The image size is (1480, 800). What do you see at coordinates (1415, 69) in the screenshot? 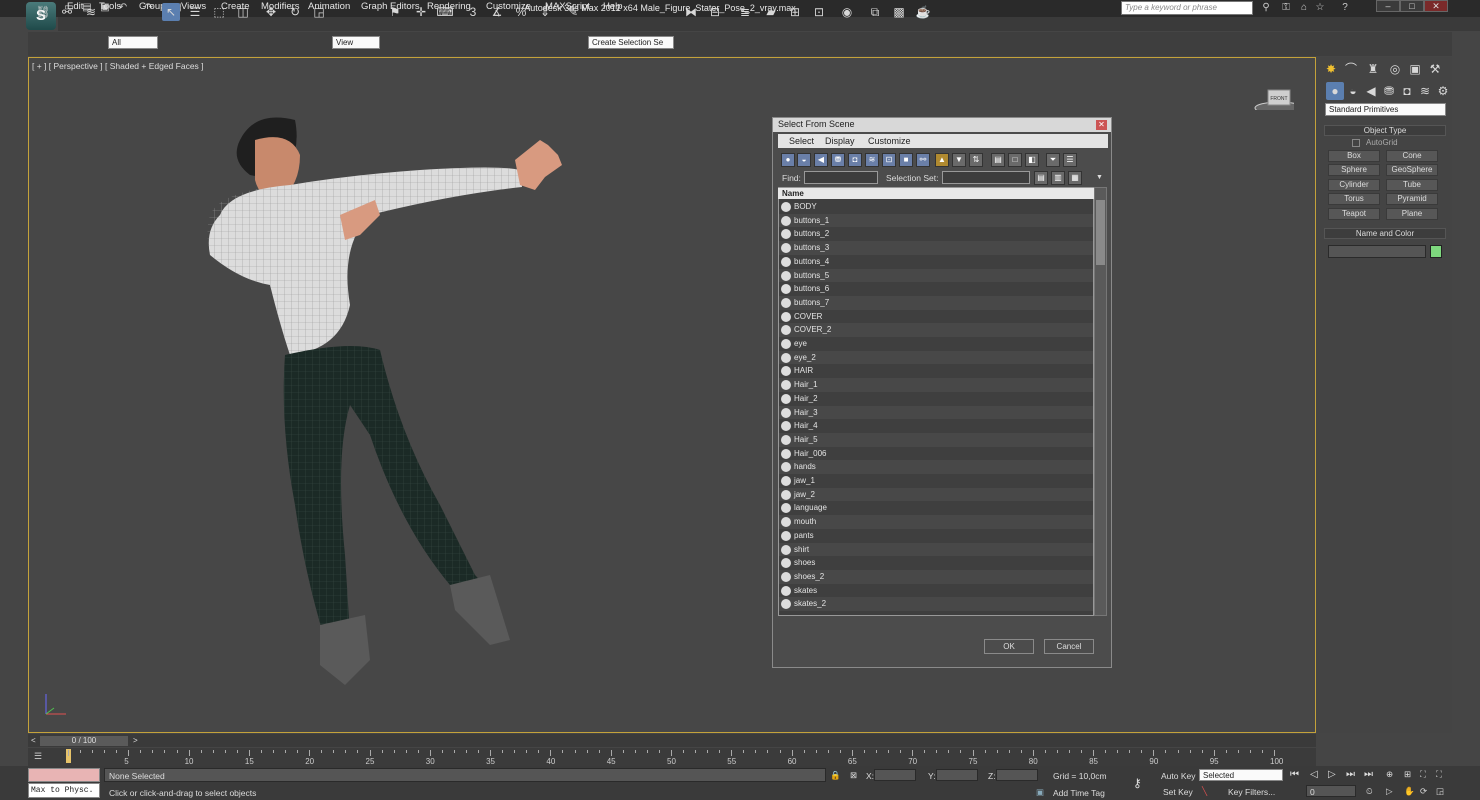
I see `display-tab-icon: ▣` at bounding box center [1415, 69].